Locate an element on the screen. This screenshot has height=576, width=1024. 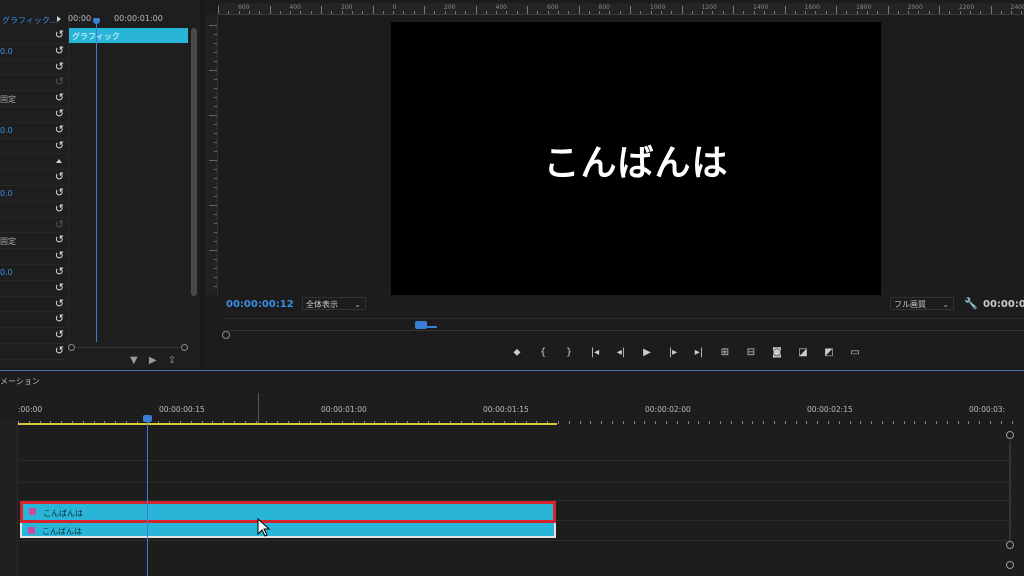
comparison-view-icon: ◪ is located at coordinates (803, 353).